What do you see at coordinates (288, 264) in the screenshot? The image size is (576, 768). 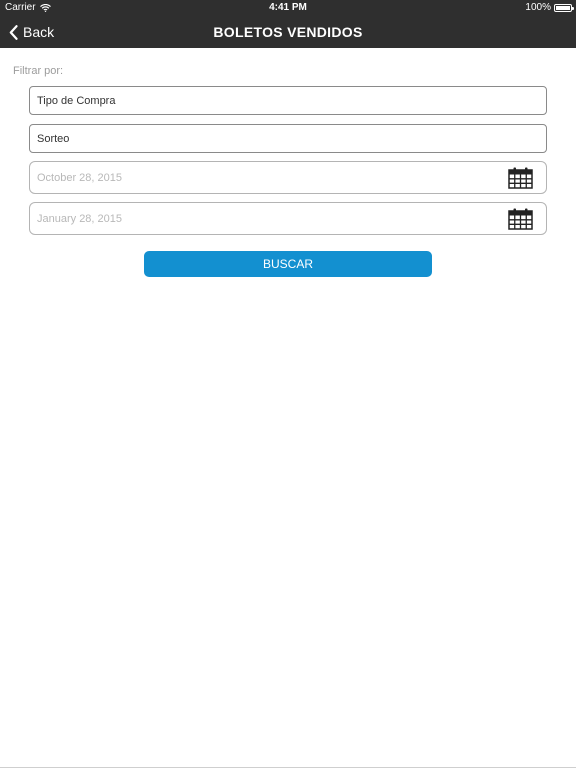 I see `search-button: BUSCAR` at bounding box center [288, 264].